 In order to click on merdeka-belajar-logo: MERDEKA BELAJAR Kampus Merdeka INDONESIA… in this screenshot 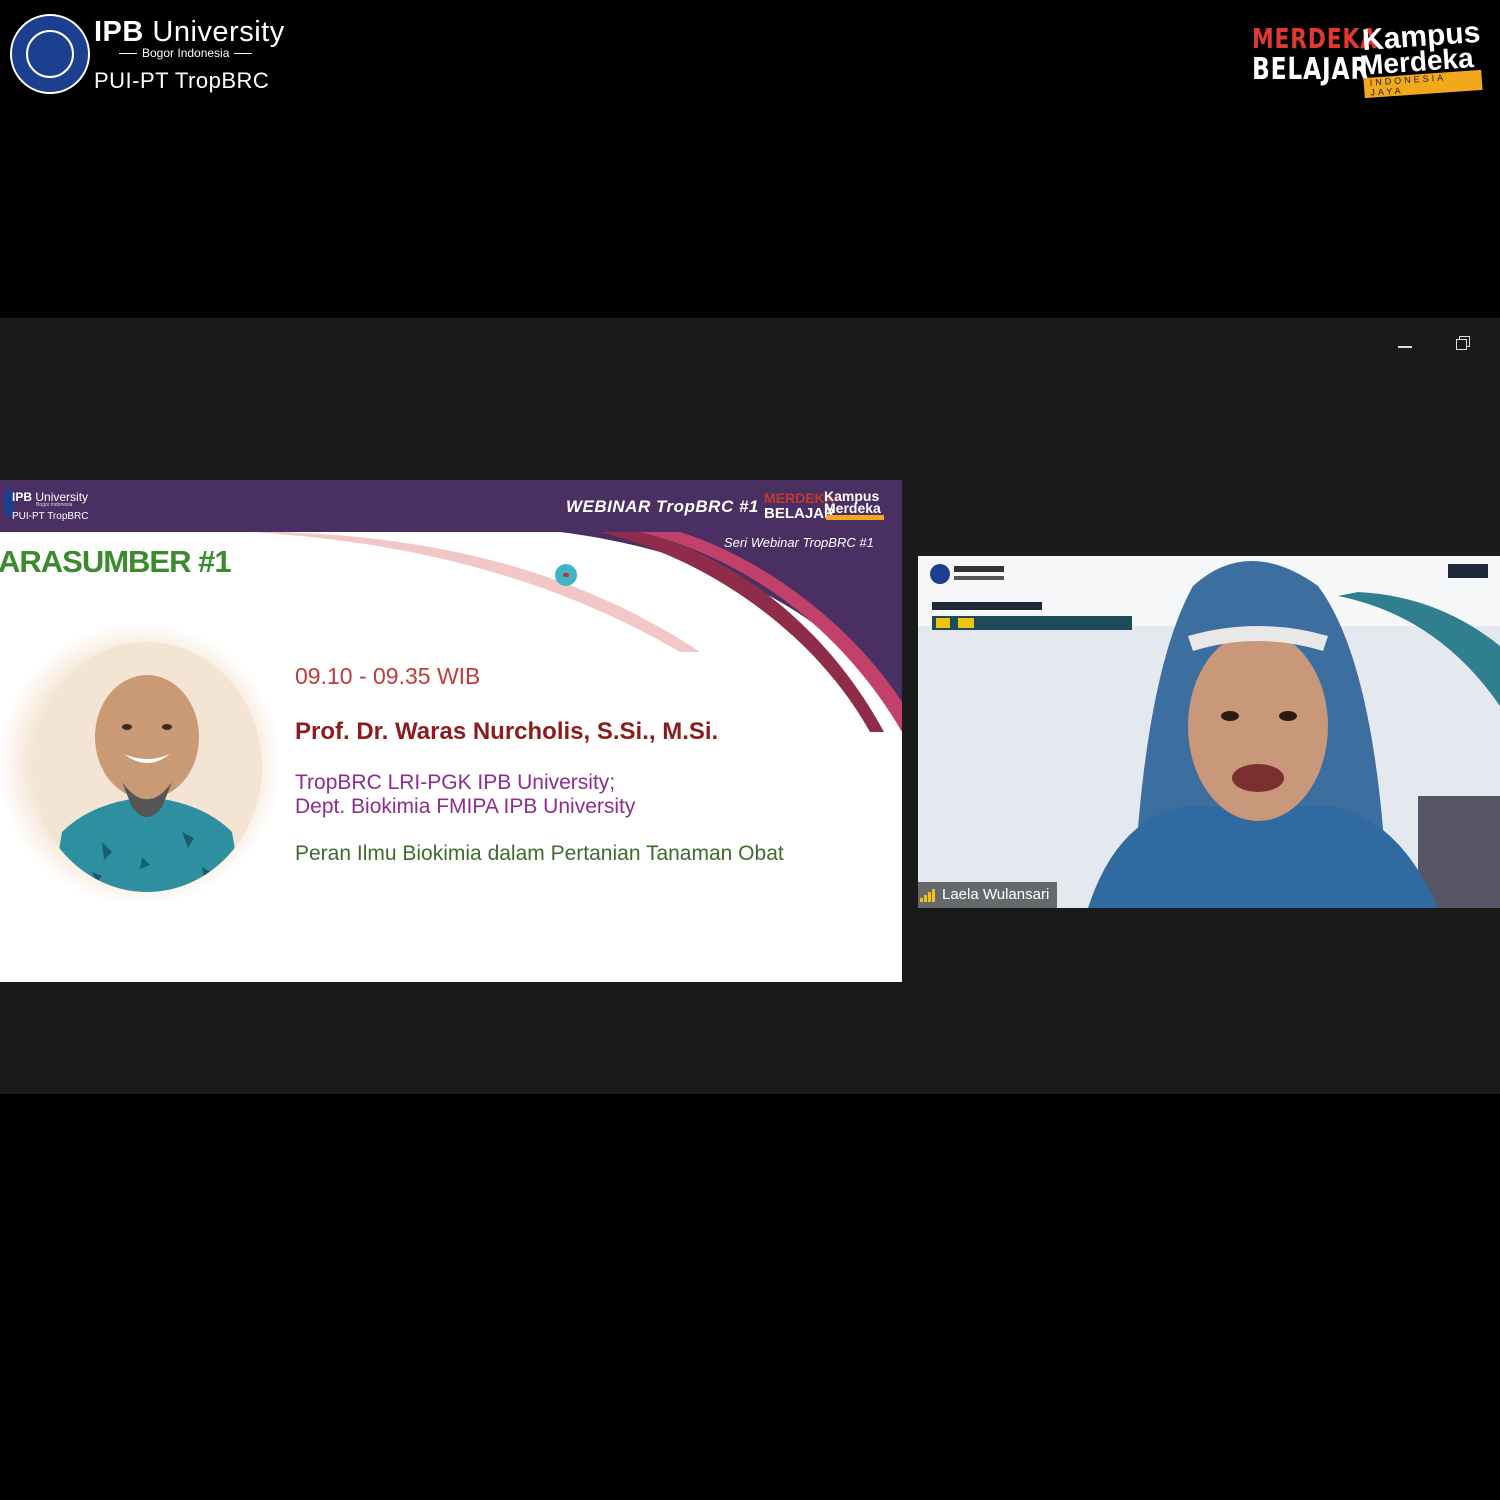, I will do `click(1367, 57)`.